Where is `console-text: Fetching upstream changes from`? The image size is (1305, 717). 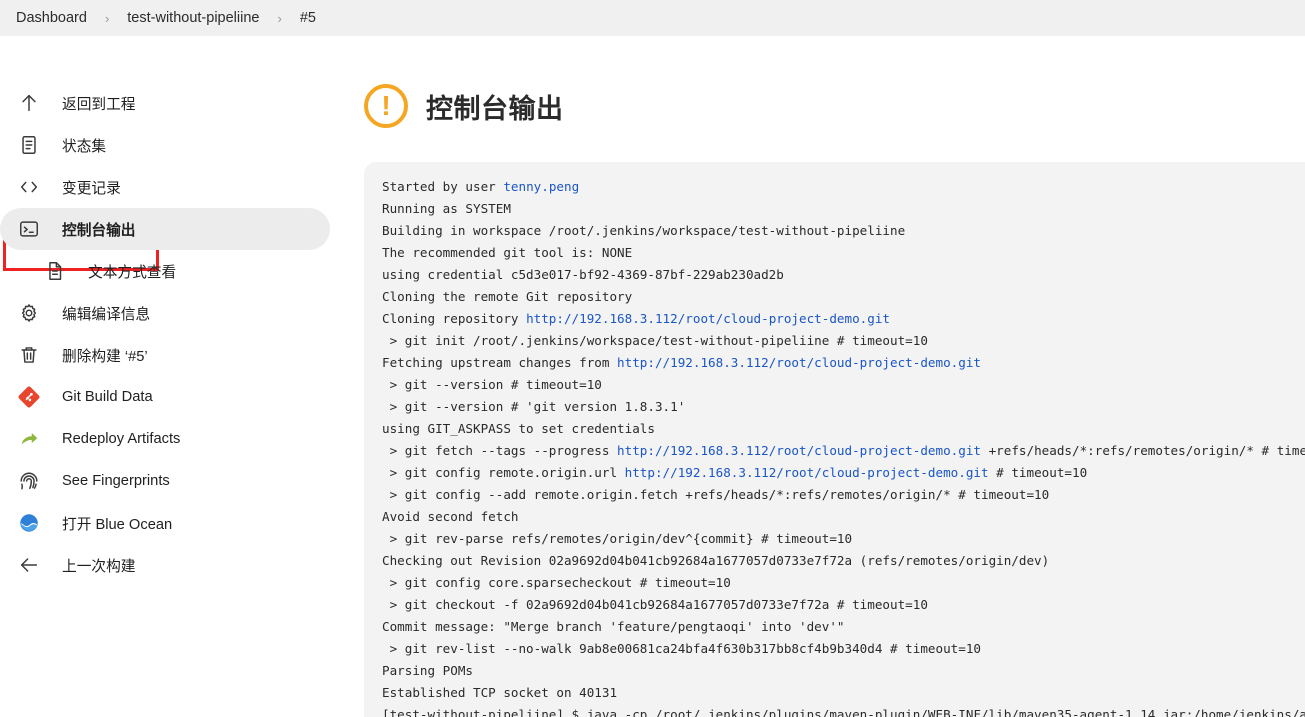
console-text: Fetching upstream changes from is located at coordinates (500, 362).